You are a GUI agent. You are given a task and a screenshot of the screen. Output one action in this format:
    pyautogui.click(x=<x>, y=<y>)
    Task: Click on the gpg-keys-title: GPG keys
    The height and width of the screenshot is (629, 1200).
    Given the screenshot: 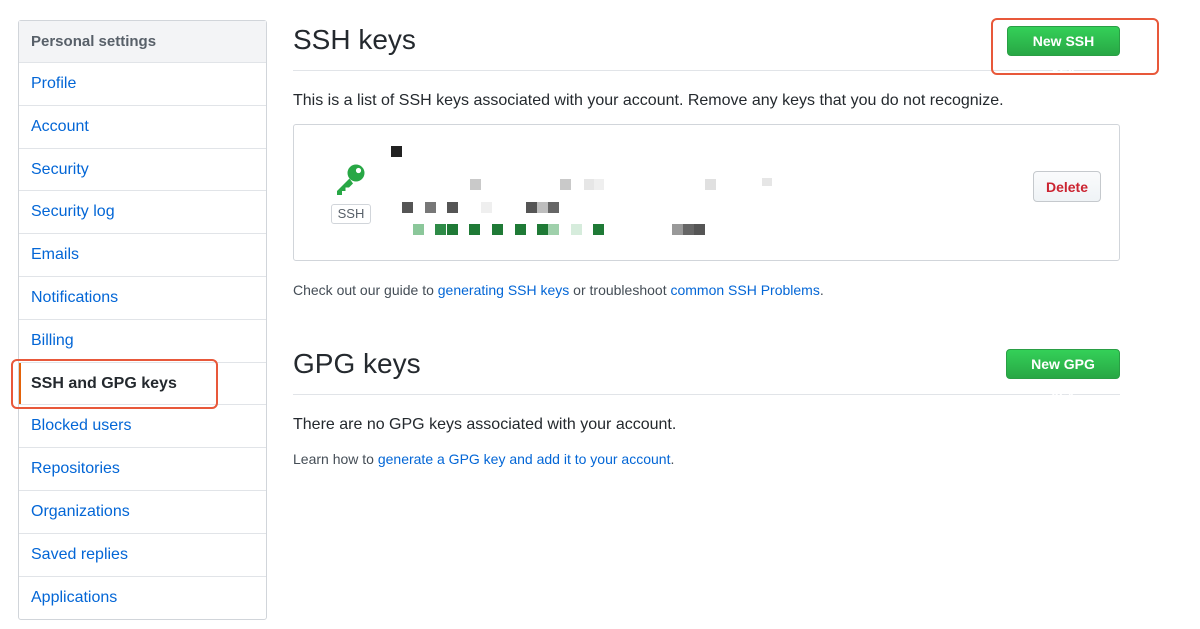 What is the action you would take?
    pyautogui.click(x=357, y=363)
    